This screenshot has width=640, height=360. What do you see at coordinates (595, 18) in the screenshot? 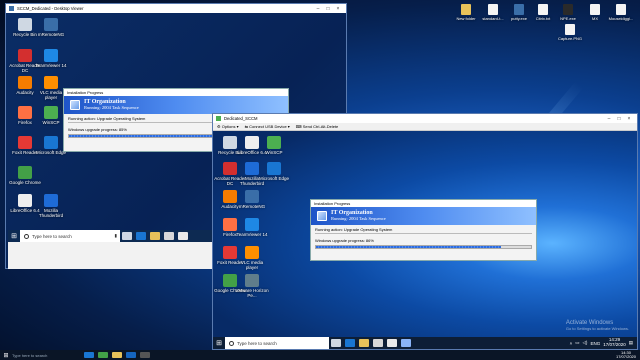
I see `host-desktop-icon-label: MX` at bounding box center [595, 18].